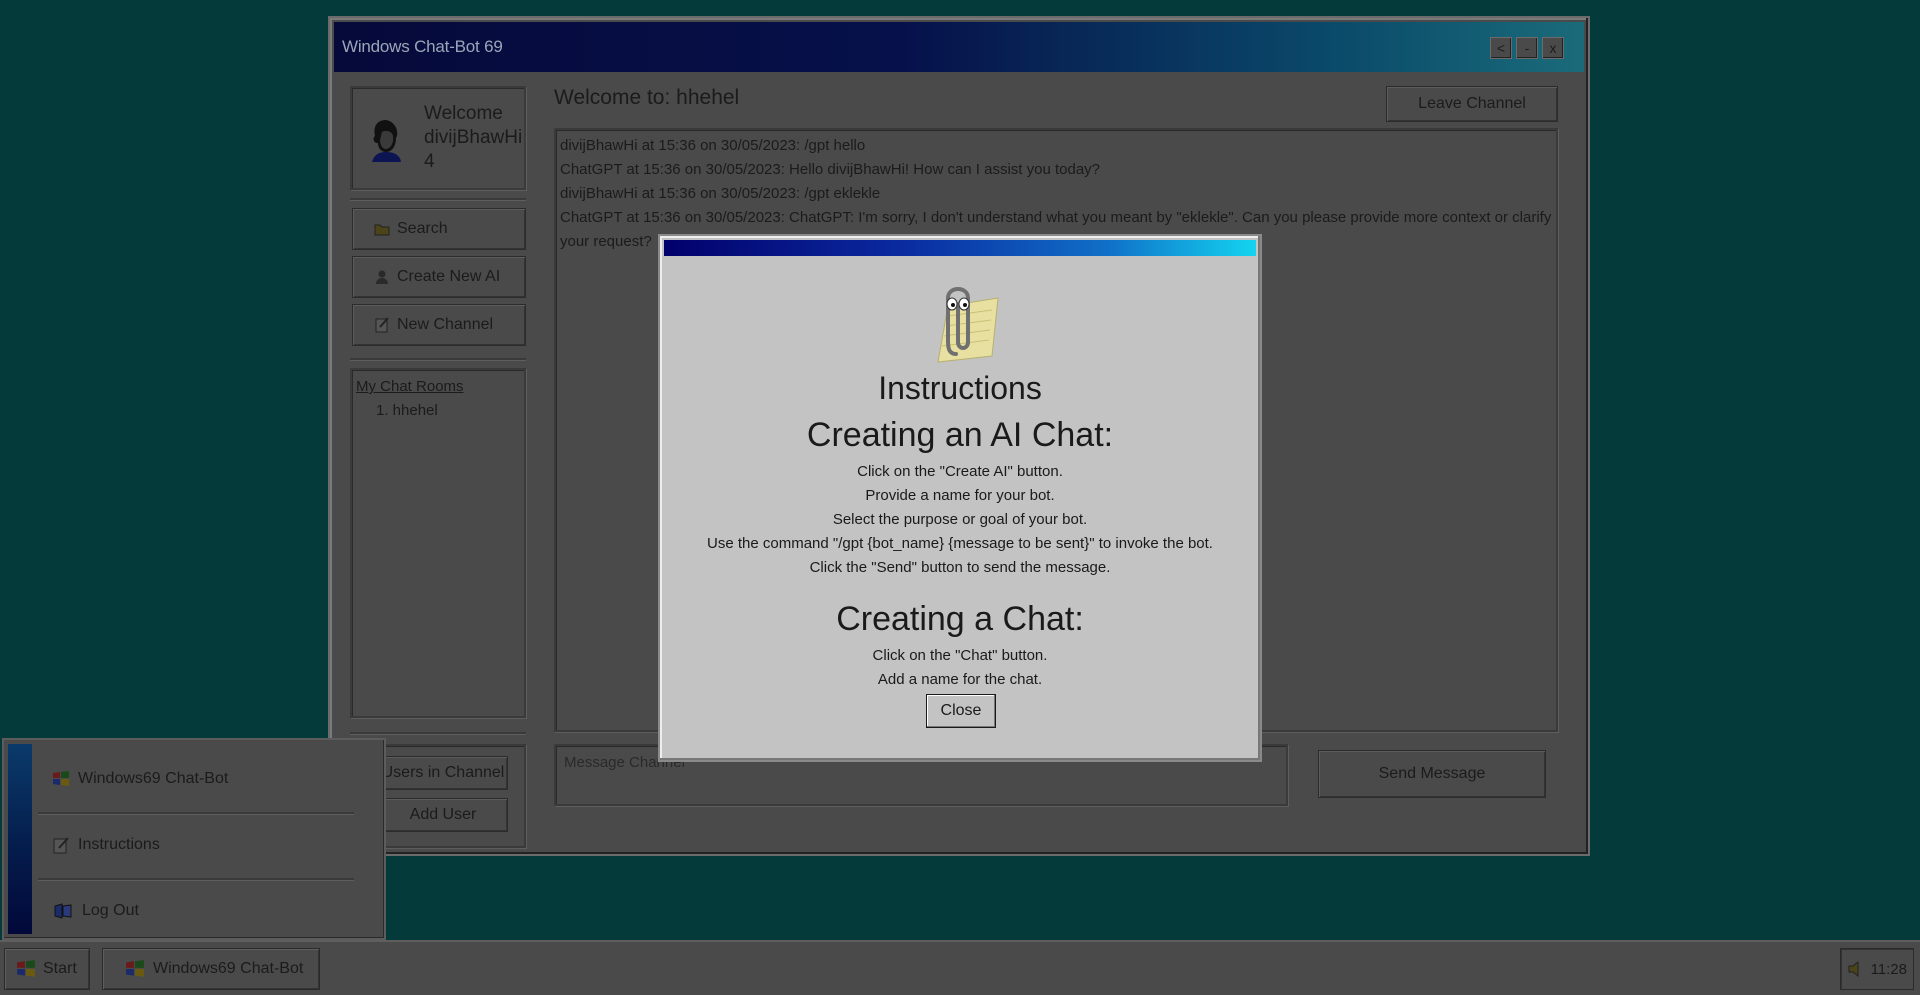 The width and height of the screenshot is (1920, 995). What do you see at coordinates (445, 324) in the screenshot?
I see `new-channel-label: New Channel` at bounding box center [445, 324].